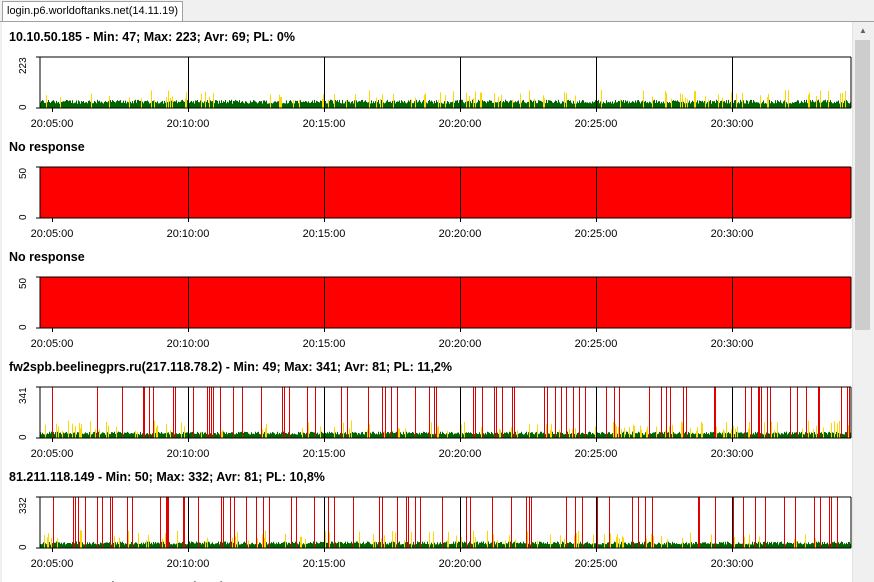 This screenshot has width=874, height=582. What do you see at coordinates (863, 30) in the screenshot?
I see `triangle-up-icon: ▲` at bounding box center [863, 30].